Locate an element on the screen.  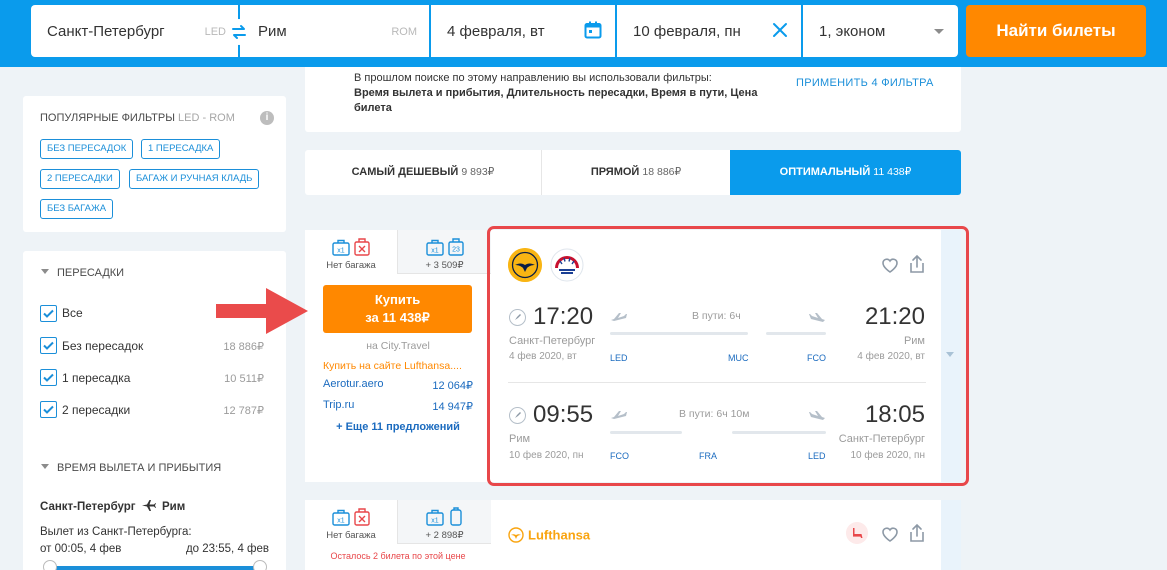
transfers-header: Пересадки is located at coordinates (82, 273).